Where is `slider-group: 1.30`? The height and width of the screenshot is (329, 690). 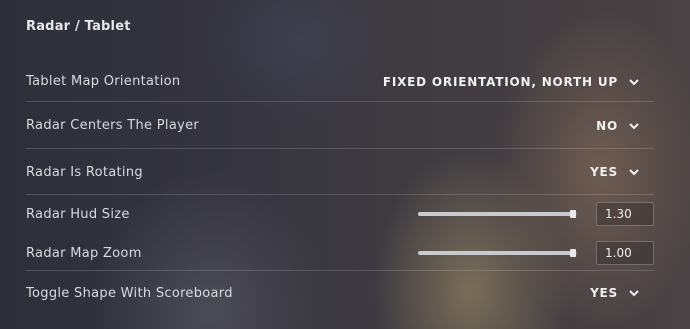
slider-group: 1.30 is located at coordinates (536, 214).